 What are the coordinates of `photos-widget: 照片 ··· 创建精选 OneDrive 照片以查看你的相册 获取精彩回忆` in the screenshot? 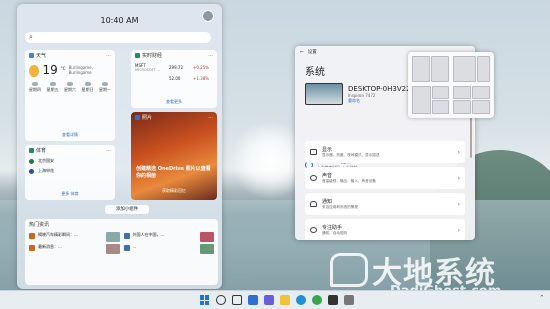 It's located at (174, 156).